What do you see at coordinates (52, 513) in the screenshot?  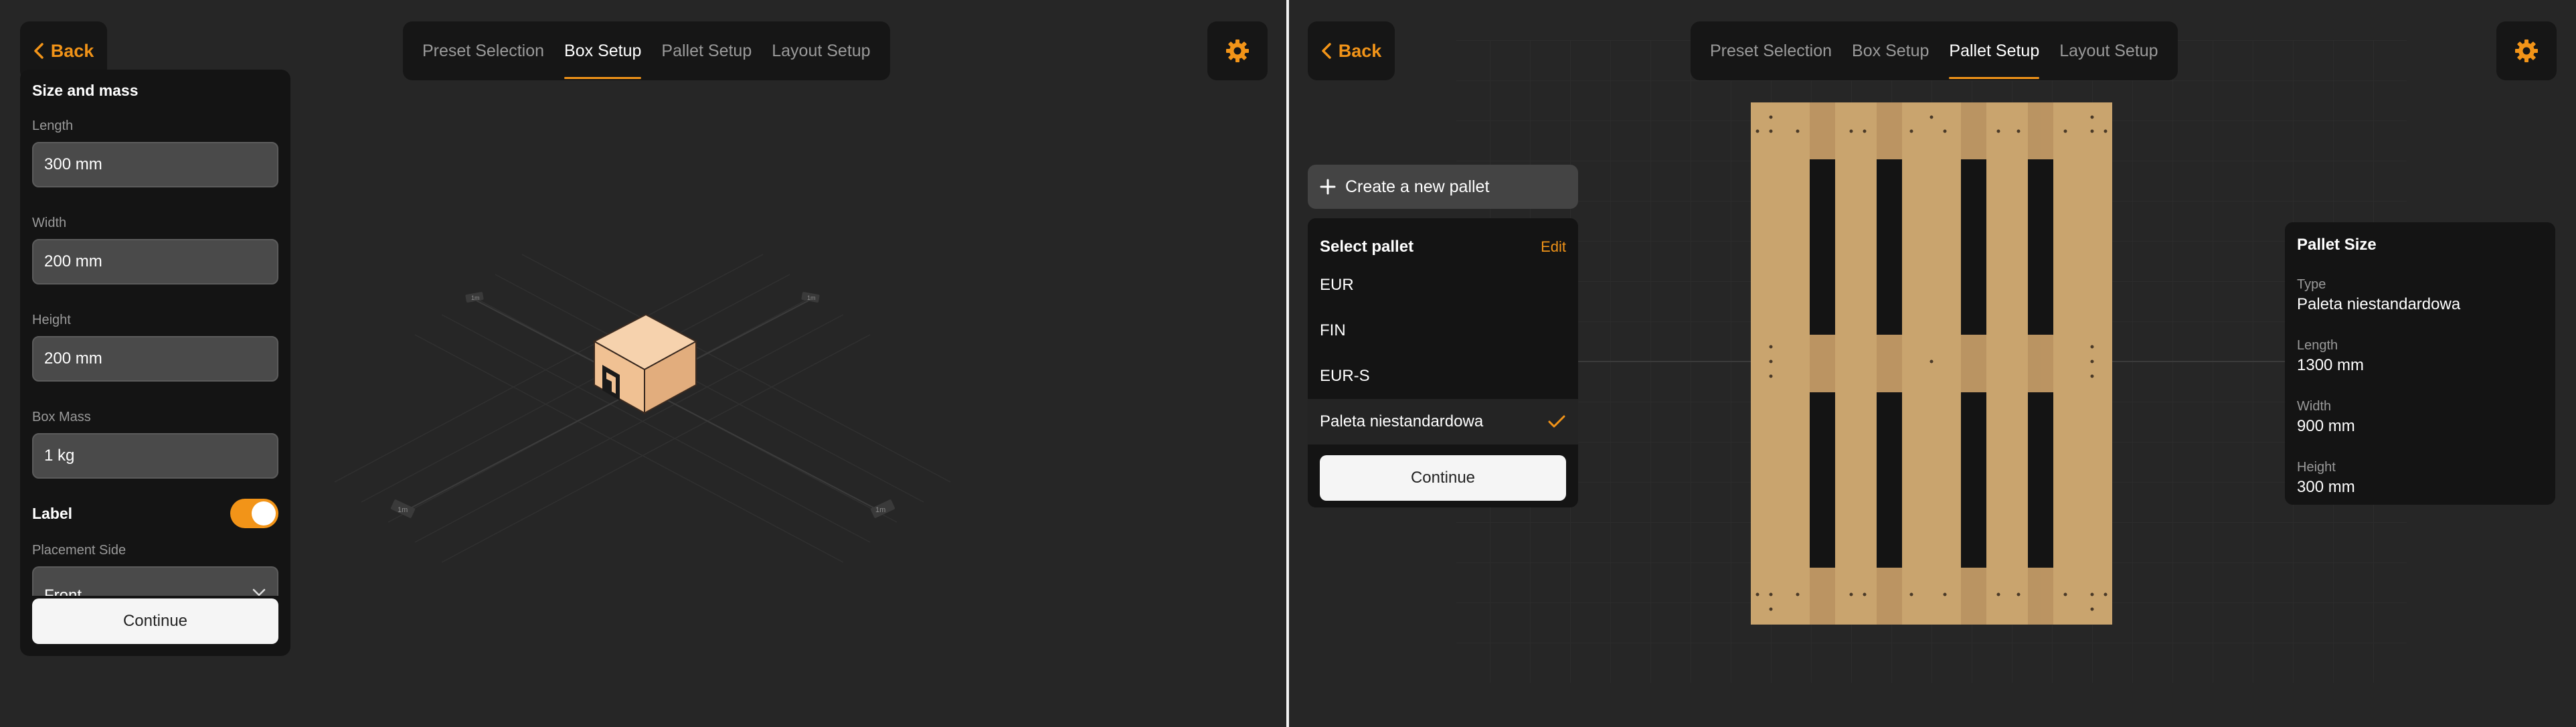 I see `label-toggle-label: Label` at bounding box center [52, 513].